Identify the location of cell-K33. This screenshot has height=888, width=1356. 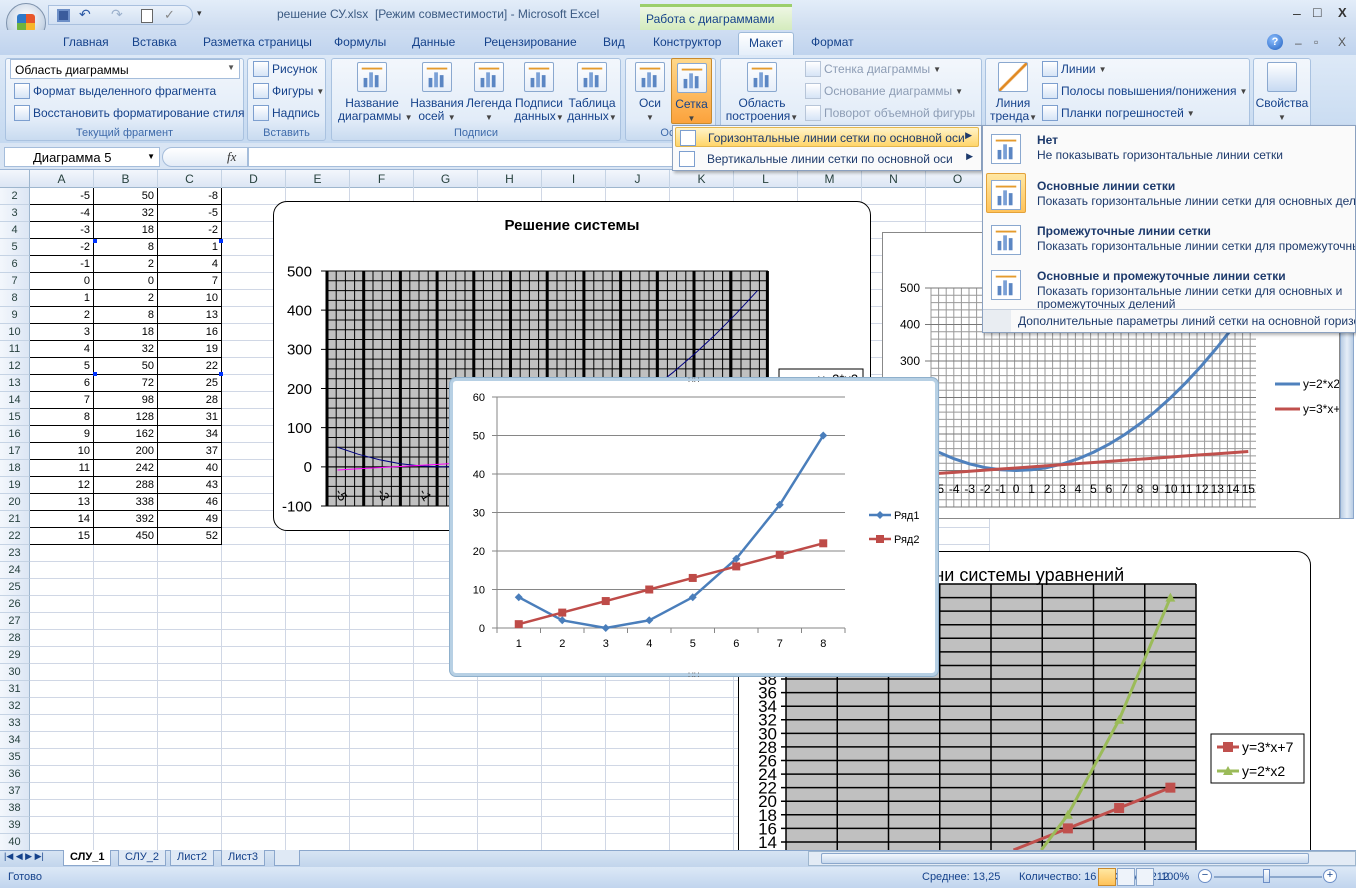
(702, 723).